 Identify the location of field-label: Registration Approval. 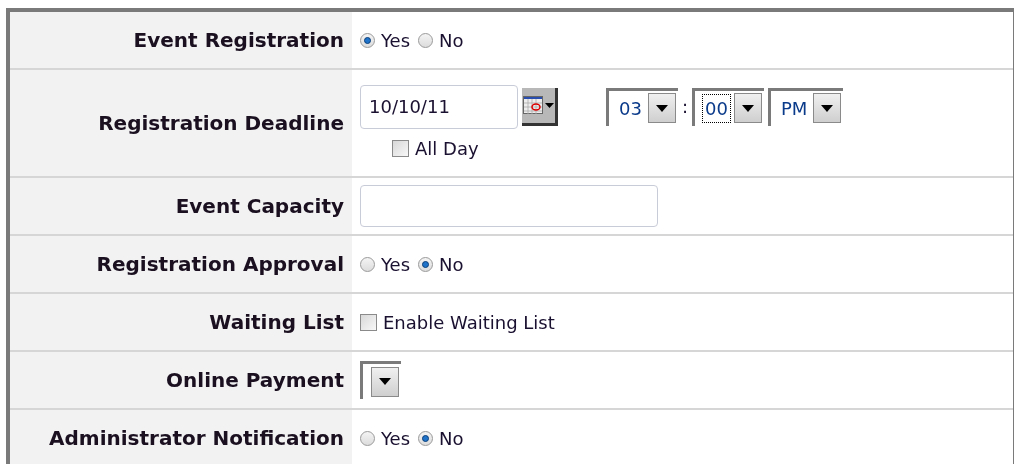
(220, 264).